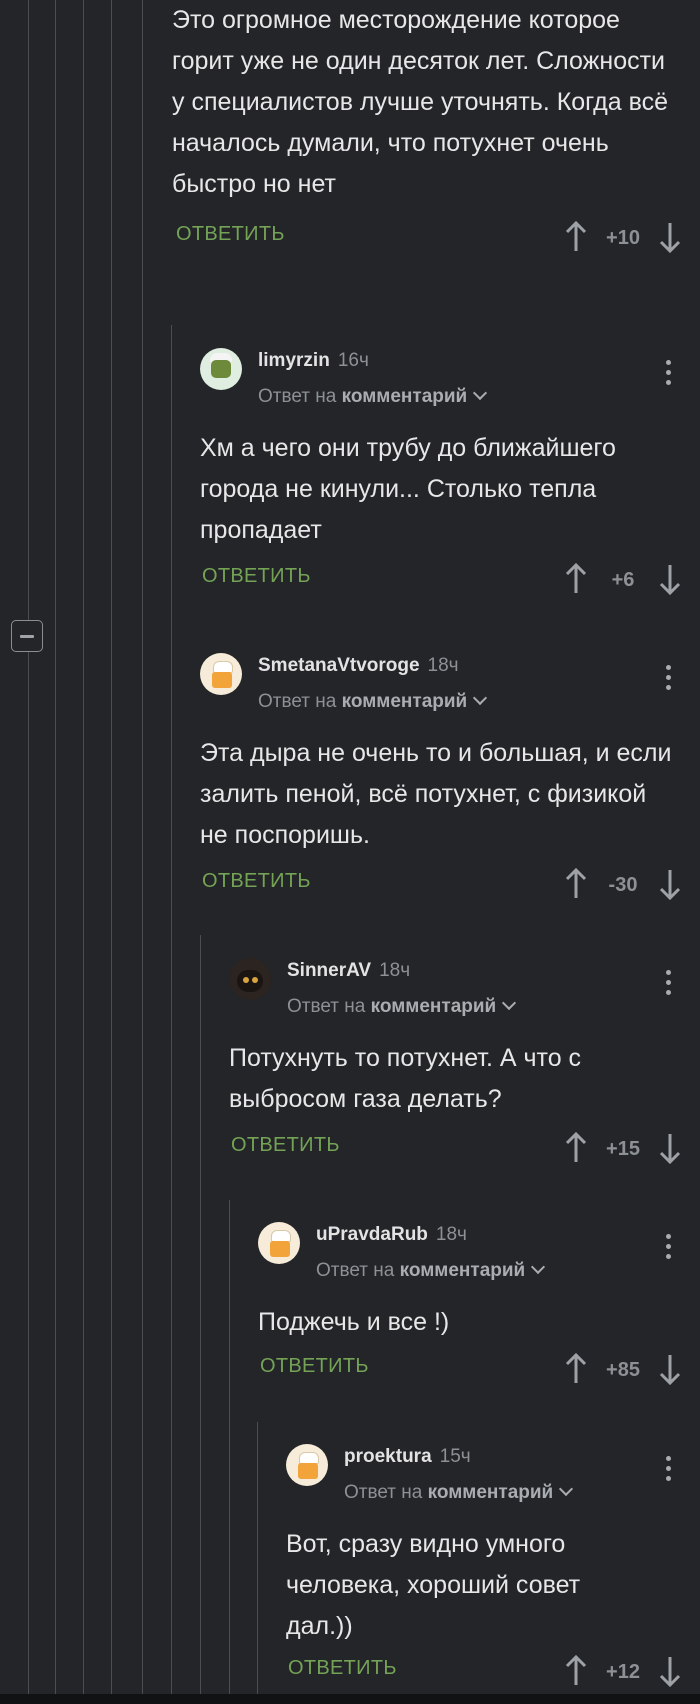  I want to click on comment-time: 16ч, so click(353, 360).